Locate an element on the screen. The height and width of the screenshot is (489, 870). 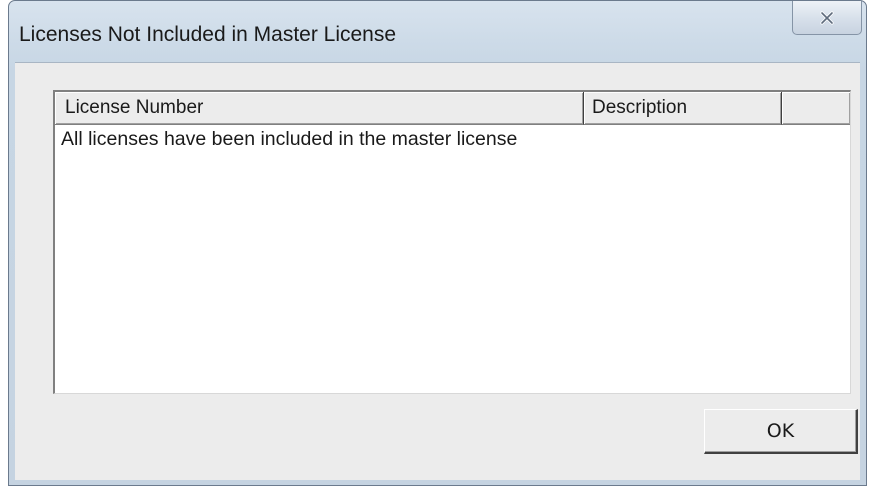
list-header: License Number Description is located at coordinates (452, 108).